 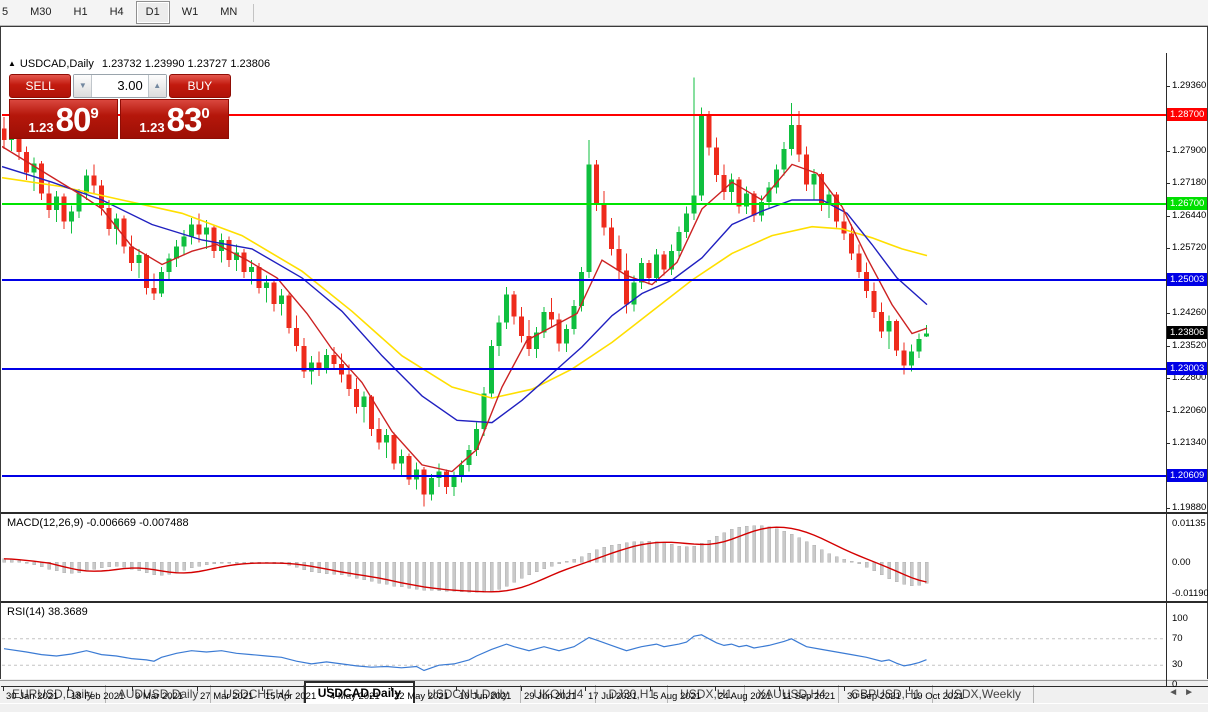 I want to click on timeframe-button-5: 5, so click(x=9, y=12).